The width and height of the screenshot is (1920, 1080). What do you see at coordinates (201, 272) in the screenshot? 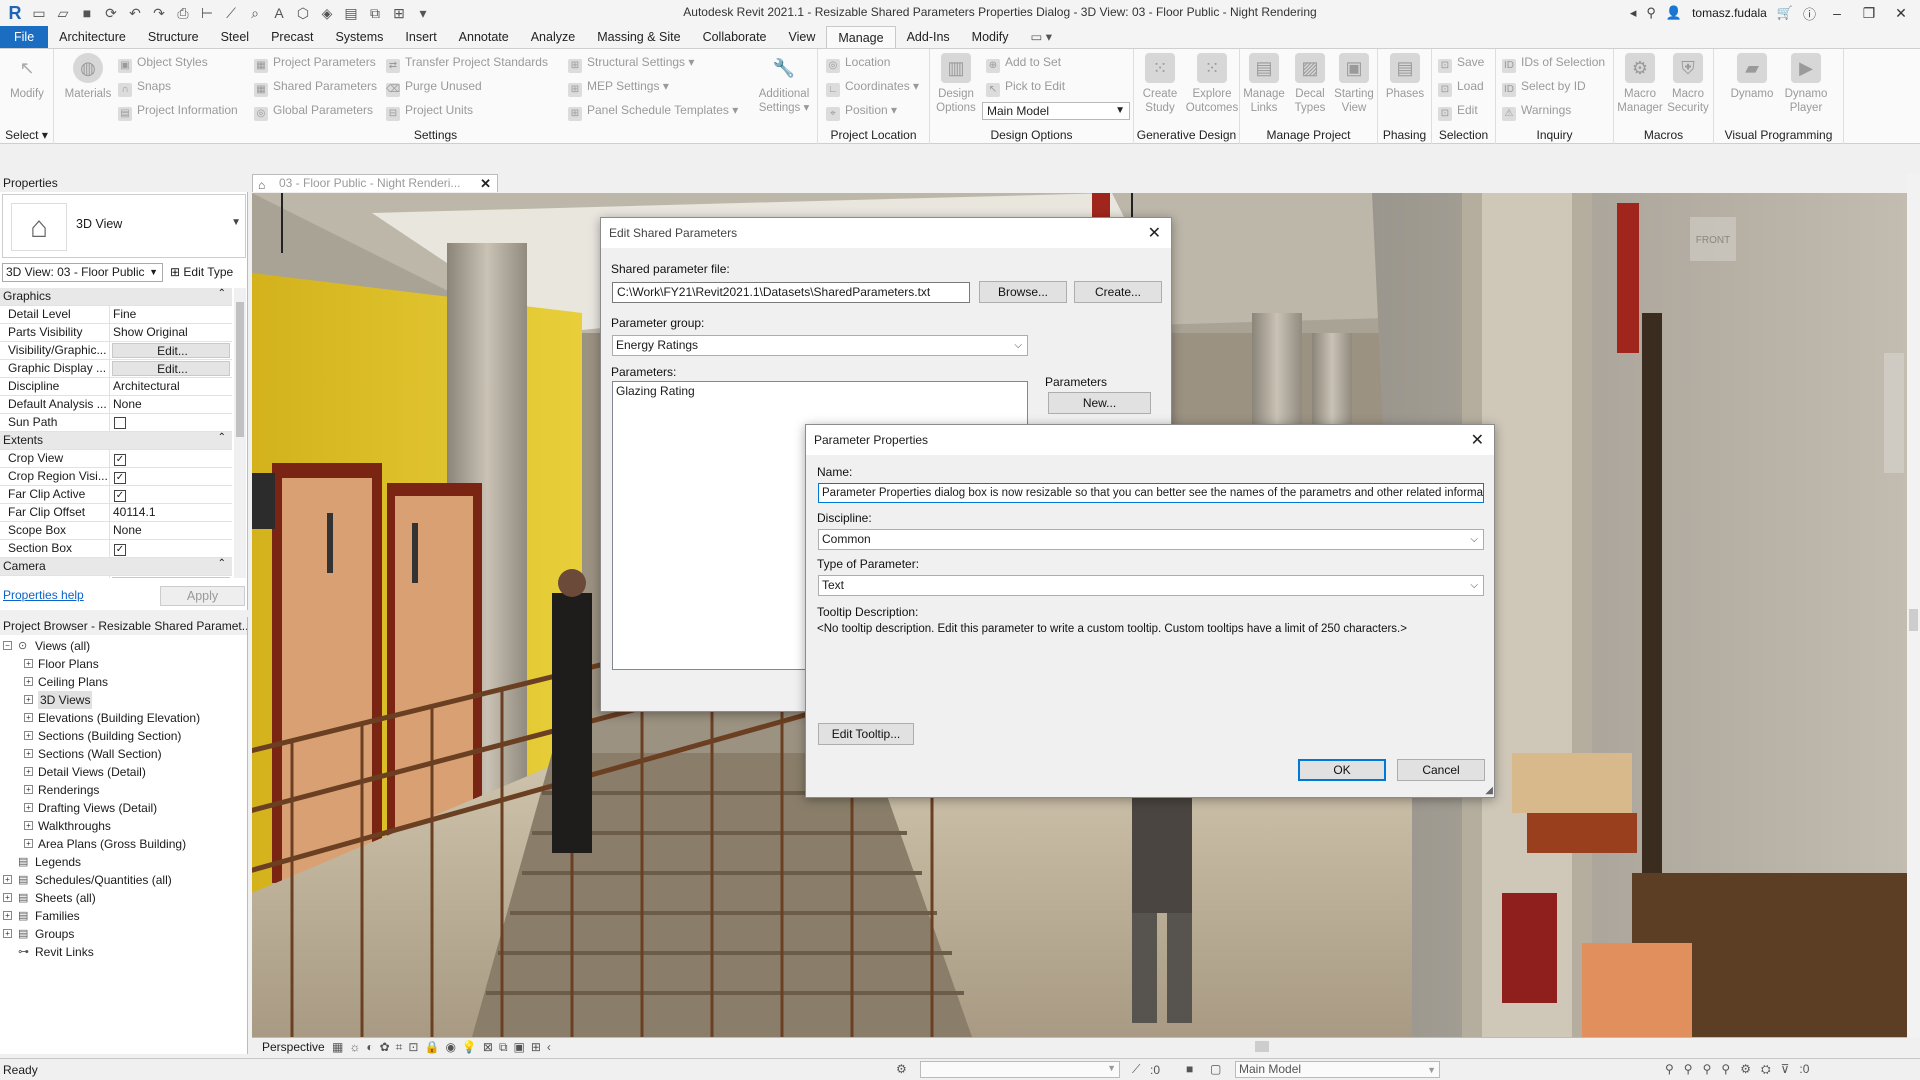
I see `edit-type-button: ⊞ Edit Type` at bounding box center [201, 272].